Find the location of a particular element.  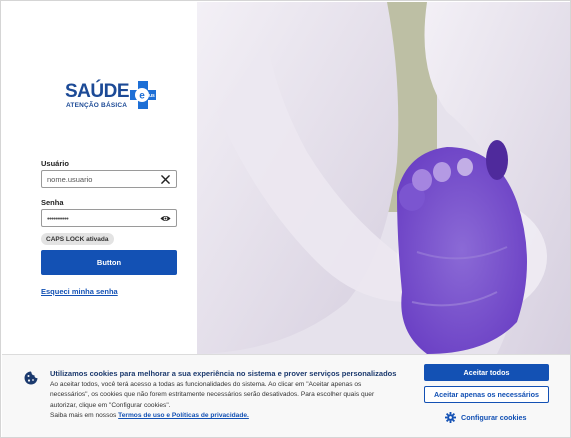

login-button: Button is located at coordinates (109, 262).